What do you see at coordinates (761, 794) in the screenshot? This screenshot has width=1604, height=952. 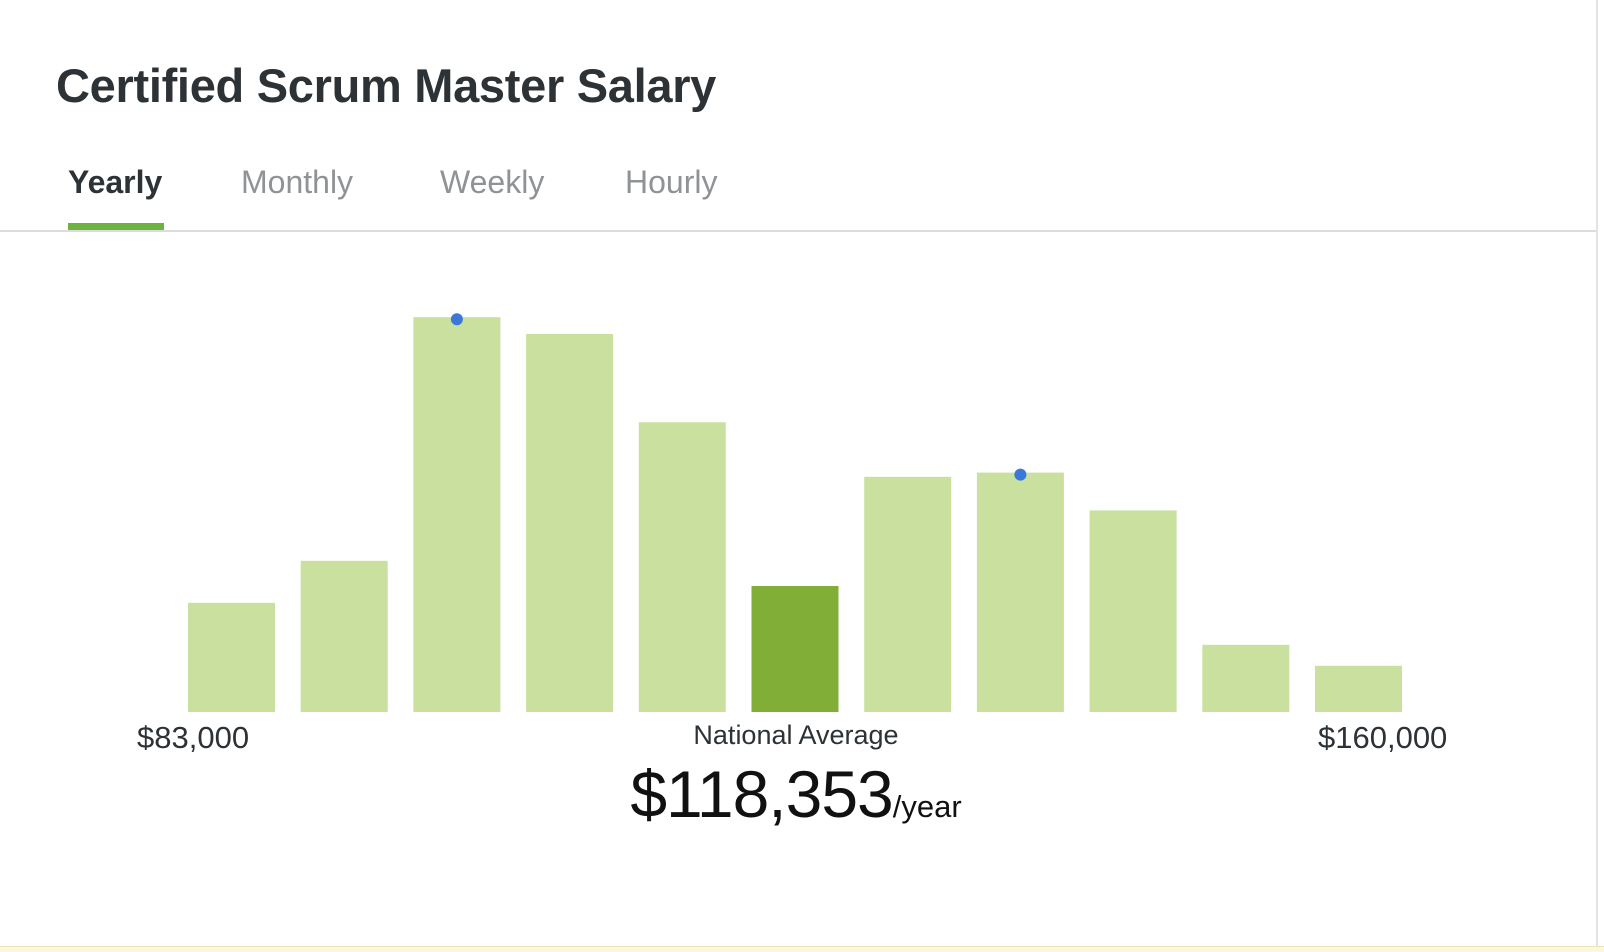 I see `average-salary-value: $118,353` at bounding box center [761, 794].